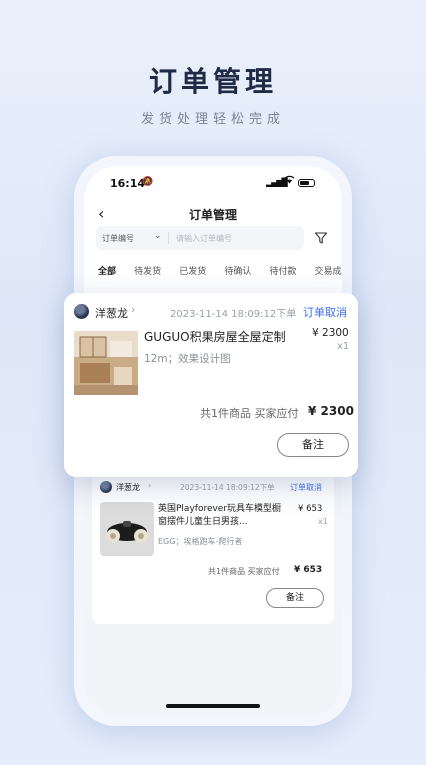 Image resolution: width=426 pixels, height=765 pixels. What do you see at coordinates (127, 529) in the screenshot?
I see `product-image-toy-car` at bounding box center [127, 529].